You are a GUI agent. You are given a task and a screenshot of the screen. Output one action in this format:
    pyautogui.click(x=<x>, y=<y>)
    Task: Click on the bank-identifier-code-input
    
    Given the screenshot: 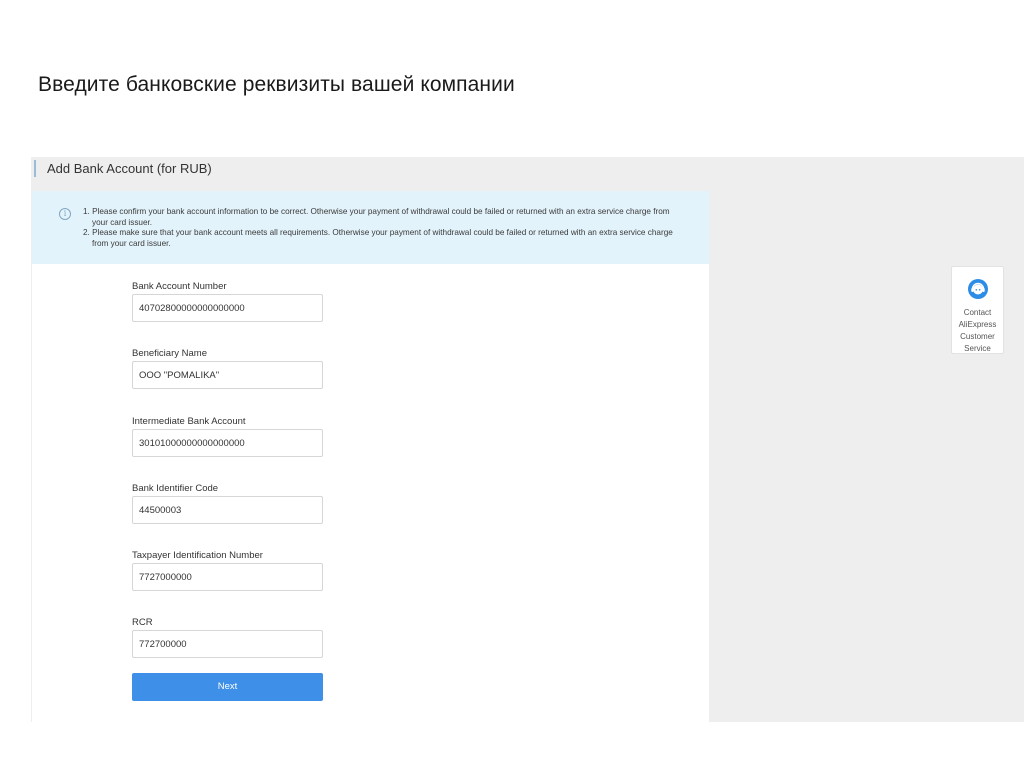 What is the action you would take?
    pyautogui.click(x=227, y=510)
    